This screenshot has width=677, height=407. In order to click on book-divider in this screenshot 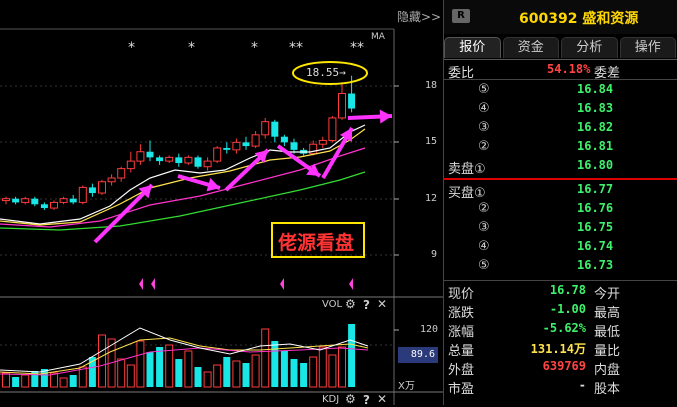, I will do `click(560, 179)`.